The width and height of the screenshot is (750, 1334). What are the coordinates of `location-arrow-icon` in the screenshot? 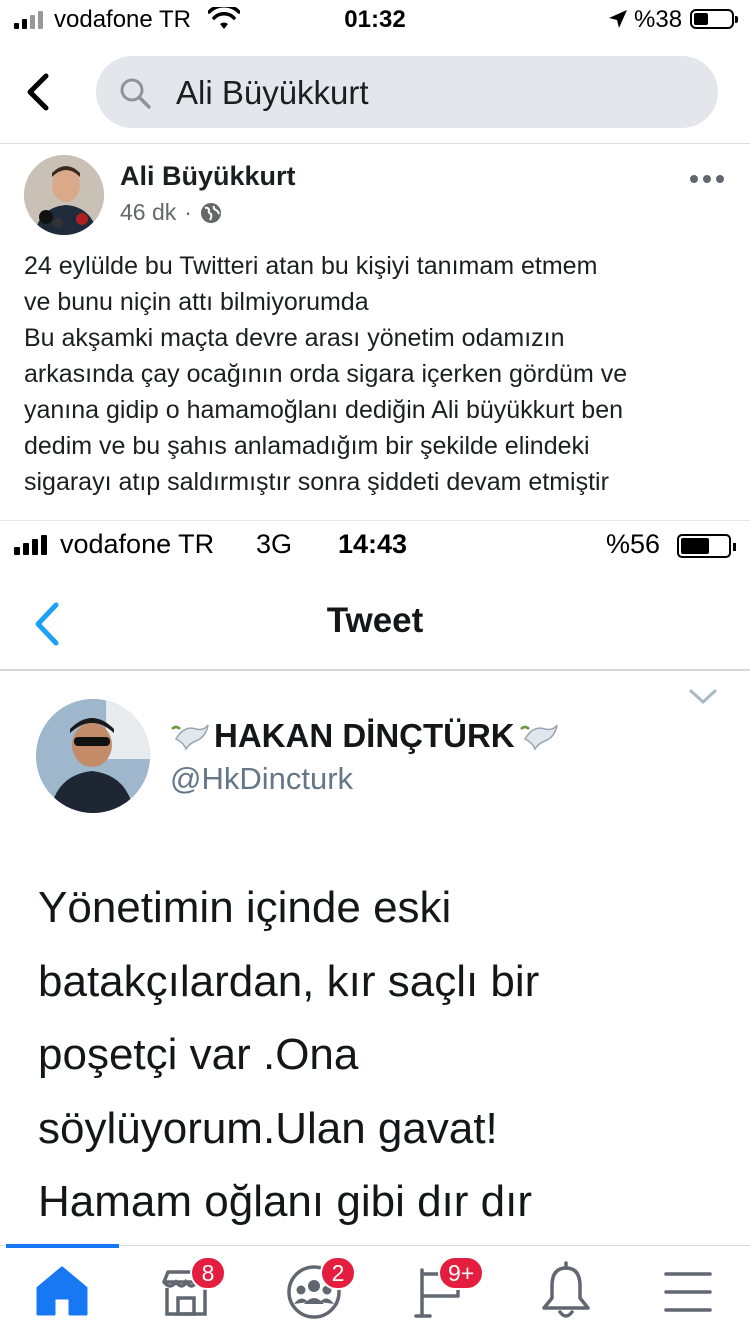 It's located at (618, 19).